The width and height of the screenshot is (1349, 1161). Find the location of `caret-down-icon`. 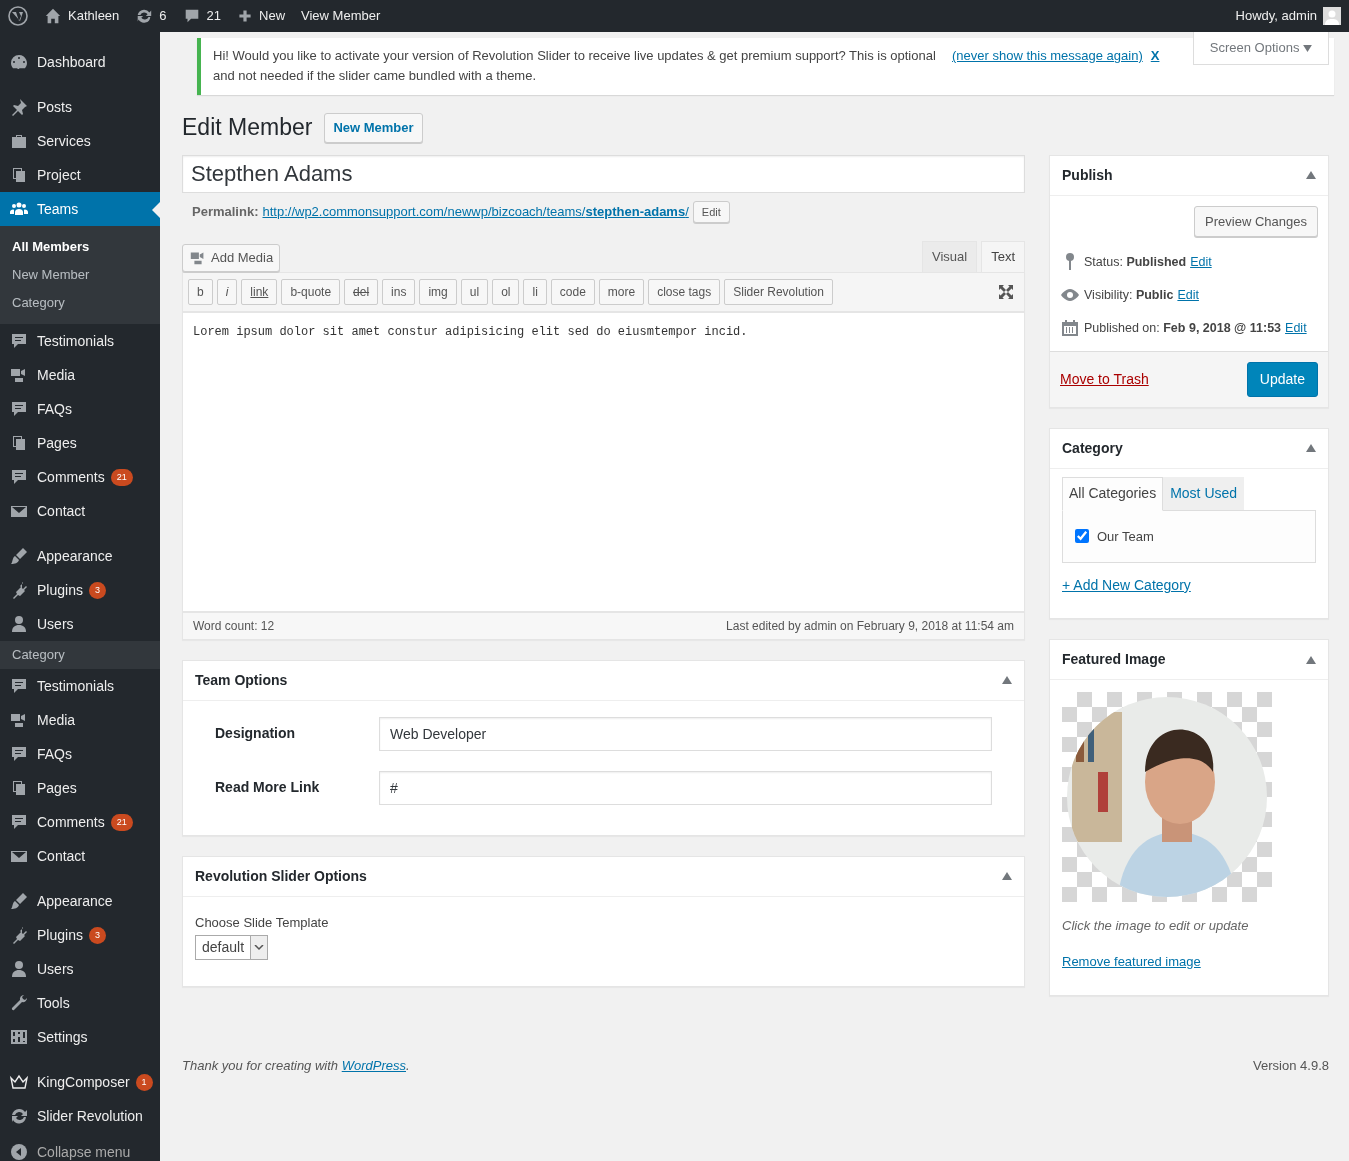

caret-down-icon is located at coordinates (259, 947).